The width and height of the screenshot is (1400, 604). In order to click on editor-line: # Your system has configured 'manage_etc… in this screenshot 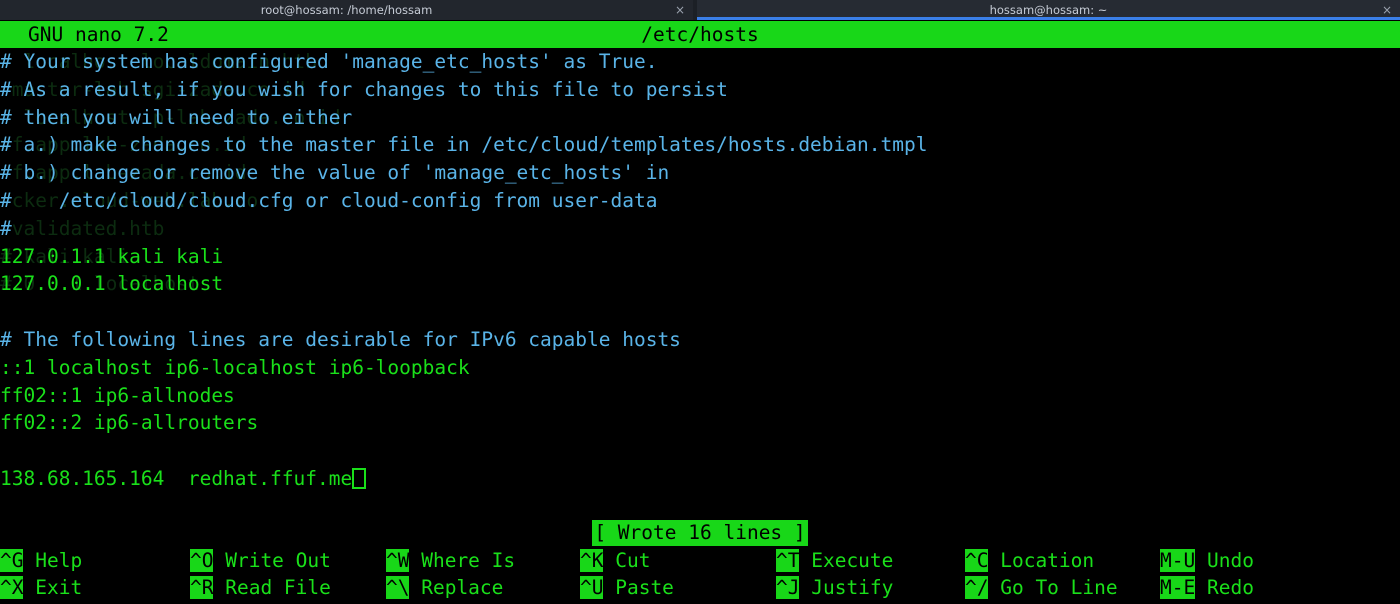, I will do `click(329, 61)`.